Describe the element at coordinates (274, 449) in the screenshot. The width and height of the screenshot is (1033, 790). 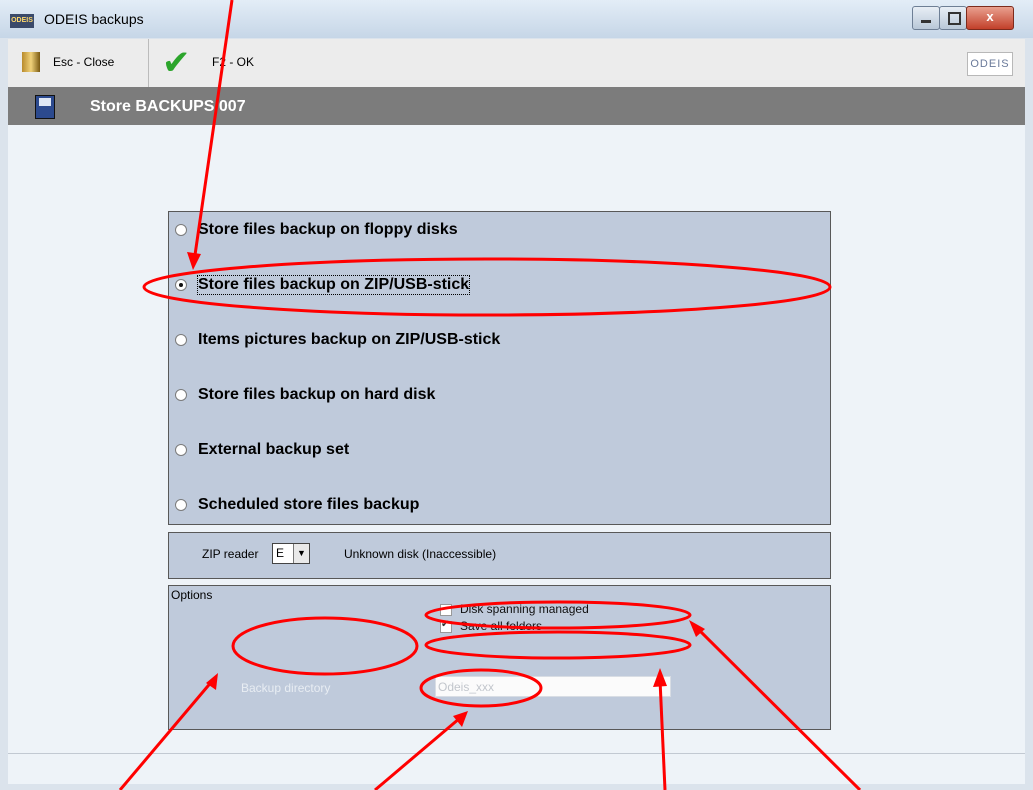
I see `option-label: External backup set` at that location.